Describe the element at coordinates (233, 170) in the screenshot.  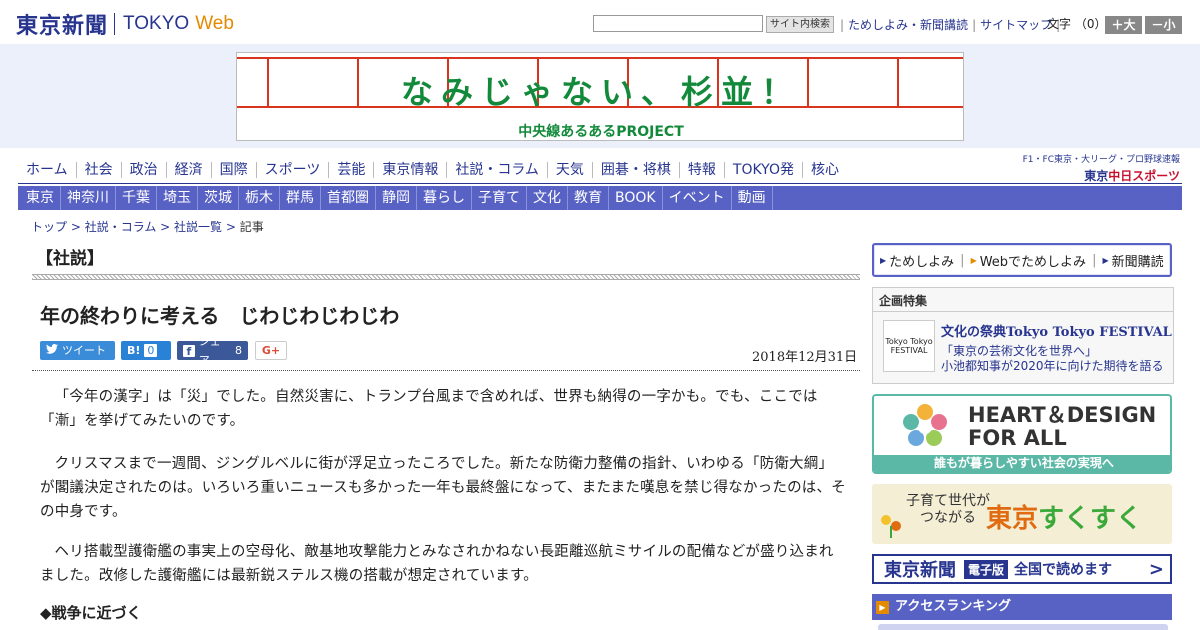
I see `nav-international: 国際` at that location.